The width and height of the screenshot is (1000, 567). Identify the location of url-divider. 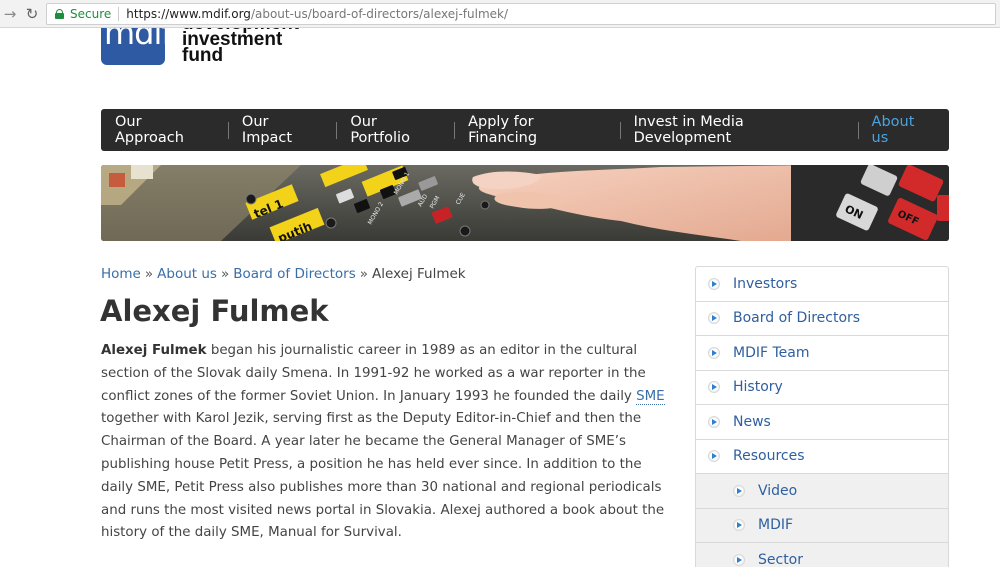
(119, 14).